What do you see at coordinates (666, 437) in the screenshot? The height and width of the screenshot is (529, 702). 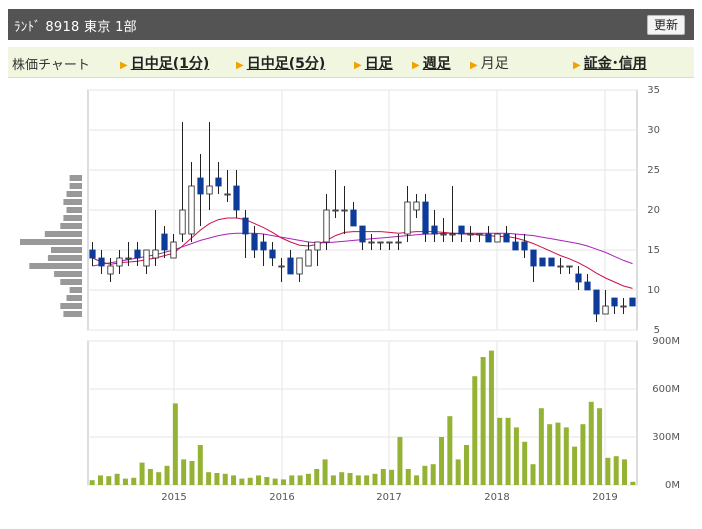 I see `volume-tick-label: 300M` at bounding box center [666, 437].